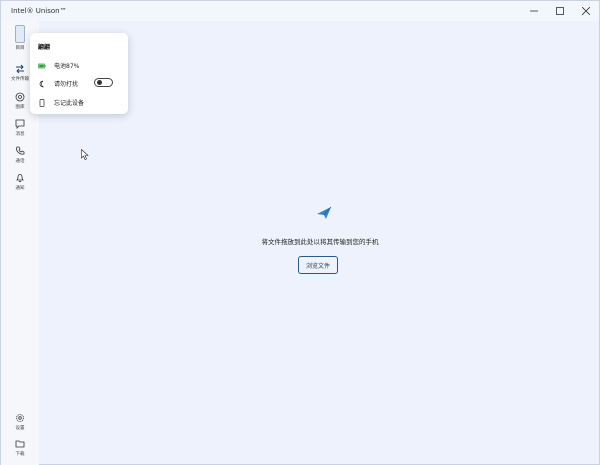 This screenshot has height=465, width=600. I want to click on forget-device-row: 忘记此设备, so click(61, 102).